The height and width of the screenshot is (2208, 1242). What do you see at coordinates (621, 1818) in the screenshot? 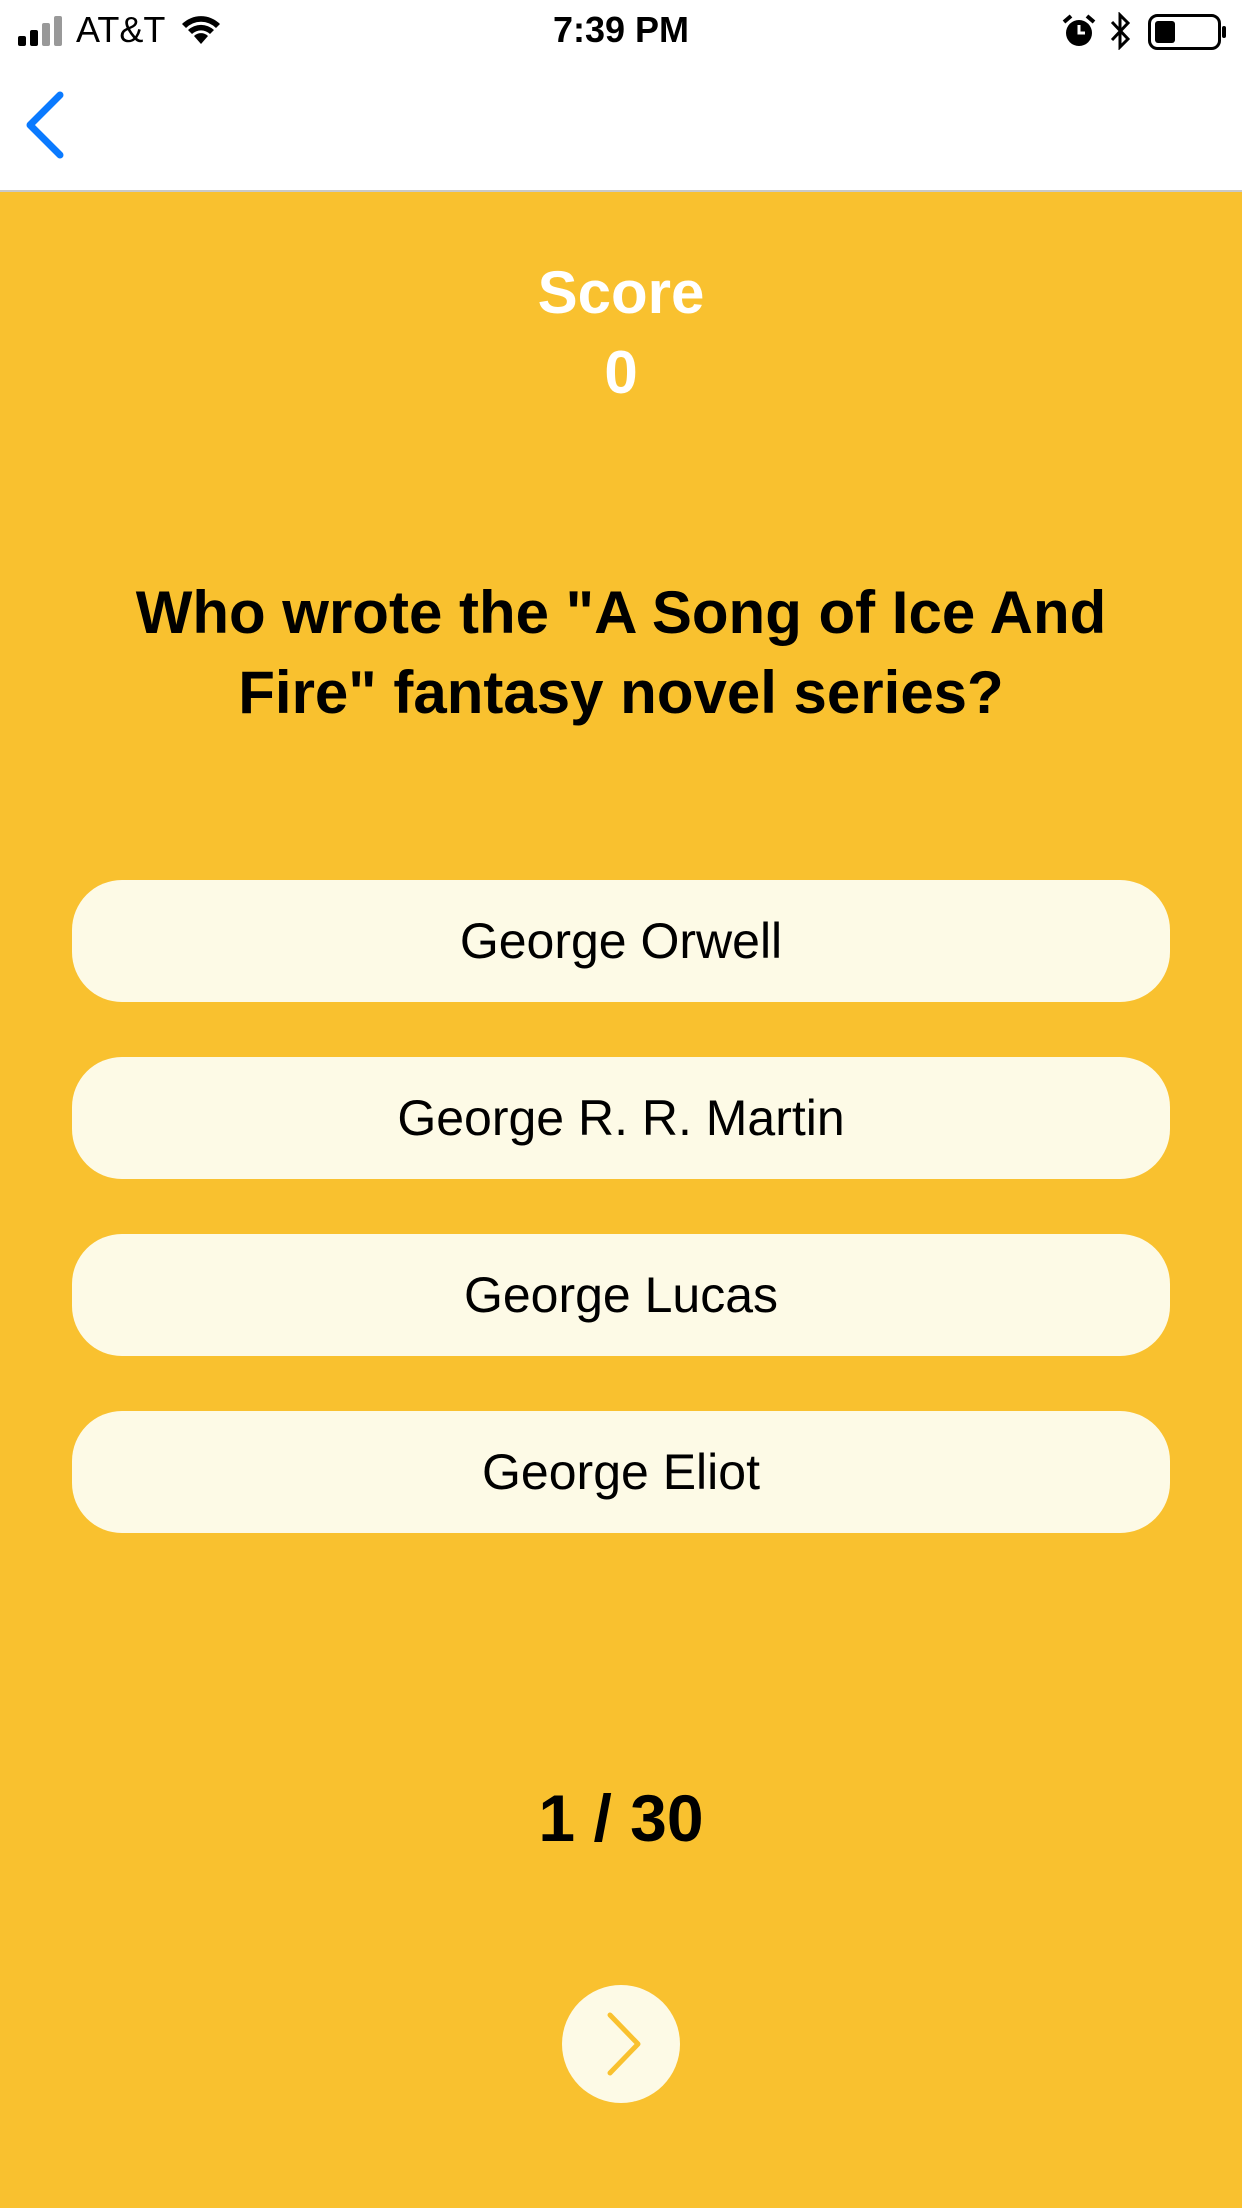
I see `question-progress: 1 / 30` at bounding box center [621, 1818].